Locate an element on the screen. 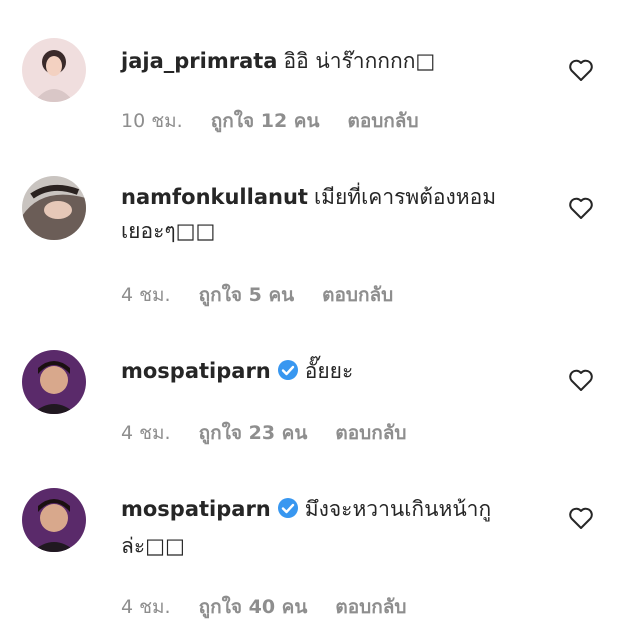 The width and height of the screenshot is (640, 629). comment-text: jaja_primrata อิอิ น่าร๊ากกกก□ is located at coordinates (326, 61).